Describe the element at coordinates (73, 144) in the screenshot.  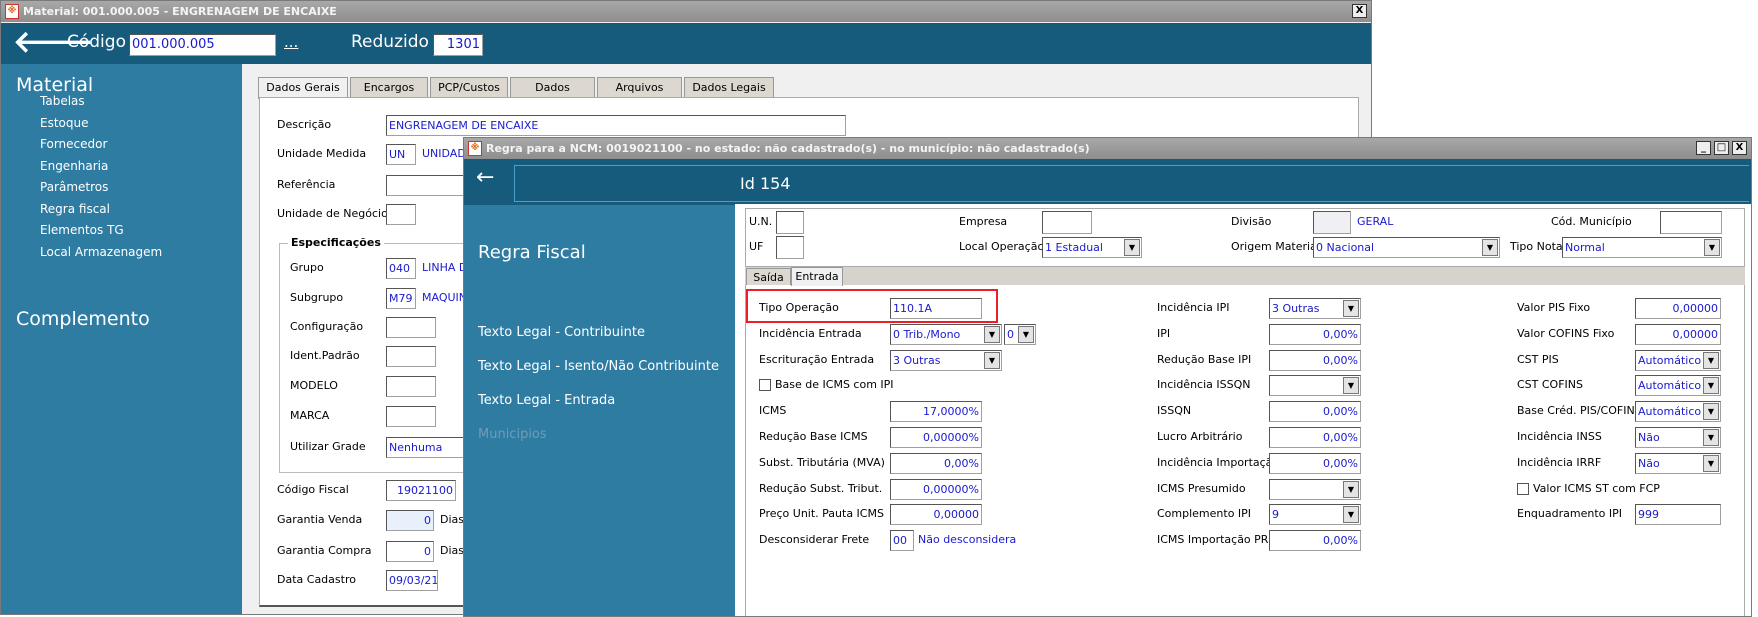
I see `sidebar-item: Fornecedor` at that location.